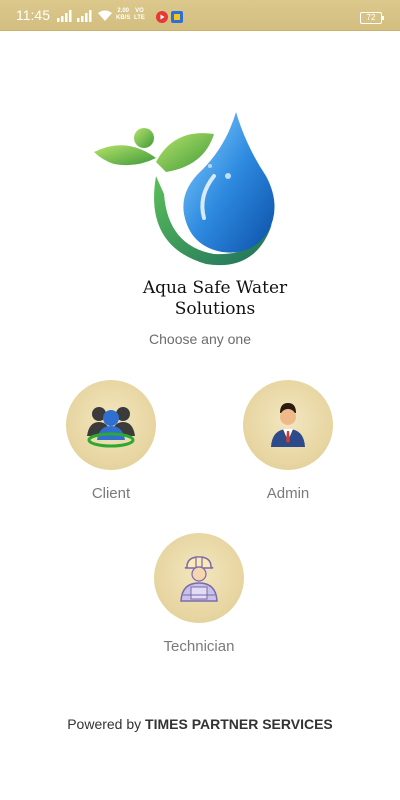 The image size is (400, 800). I want to click on technician-label: Technician, so click(199, 646).